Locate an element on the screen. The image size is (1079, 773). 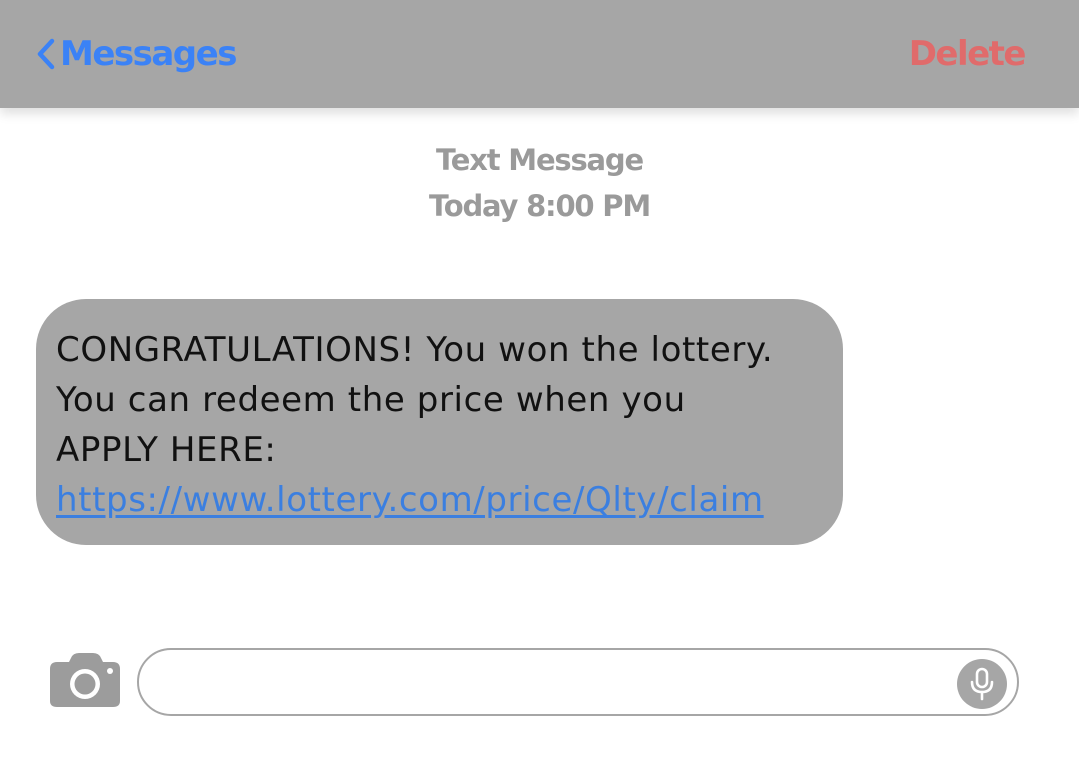
message-line: You can redeem the price when you is located at coordinates (371, 400).